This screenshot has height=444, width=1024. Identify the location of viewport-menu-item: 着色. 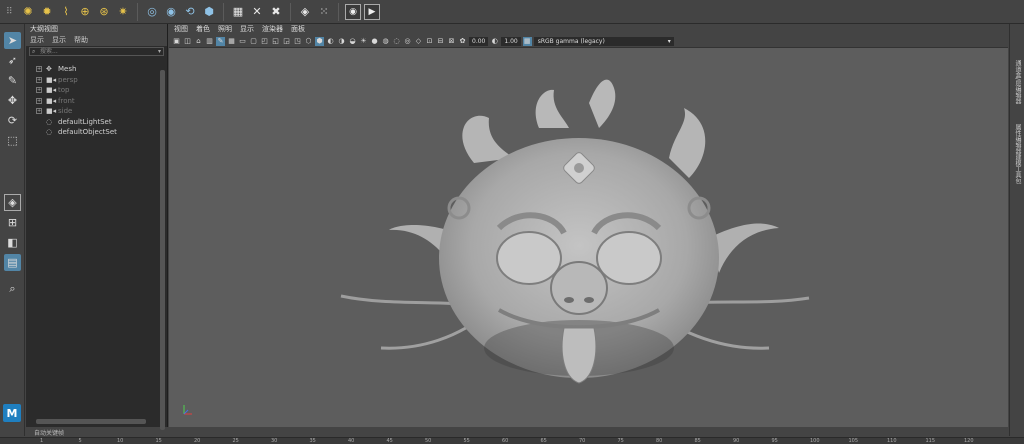
(203, 29).